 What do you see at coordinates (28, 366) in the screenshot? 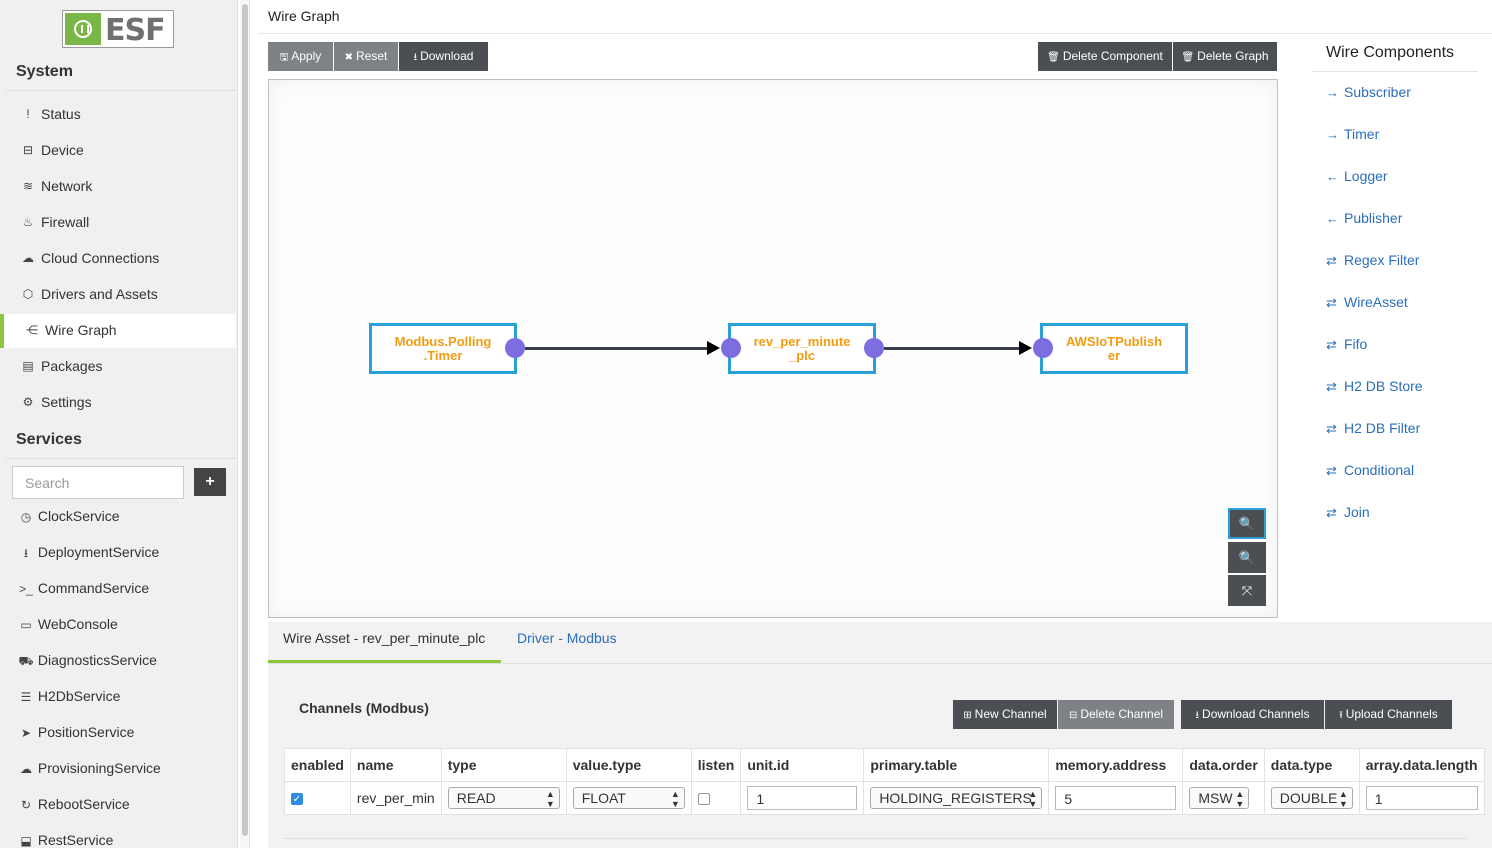
I see `briefcase-icon: ▤` at bounding box center [28, 366].